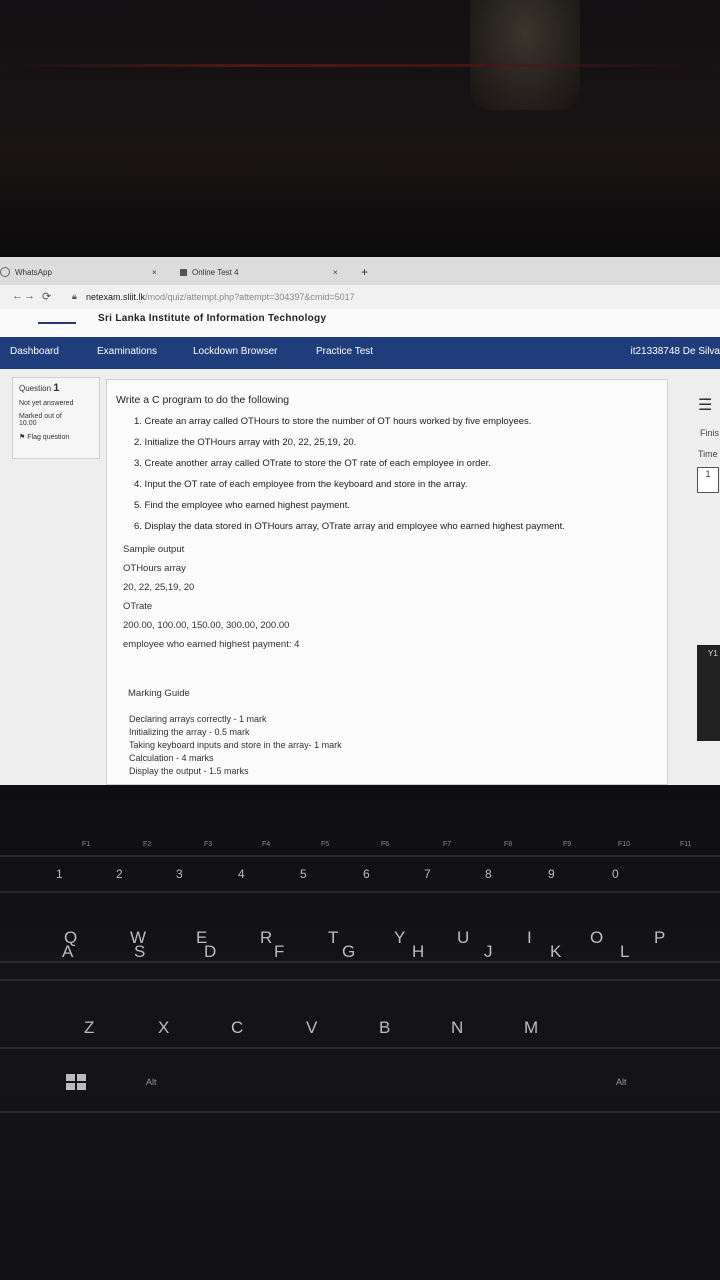 This screenshot has height=1280, width=720. Describe the element at coordinates (46, 403) in the screenshot. I see `question-status: Not yet answered` at that location.